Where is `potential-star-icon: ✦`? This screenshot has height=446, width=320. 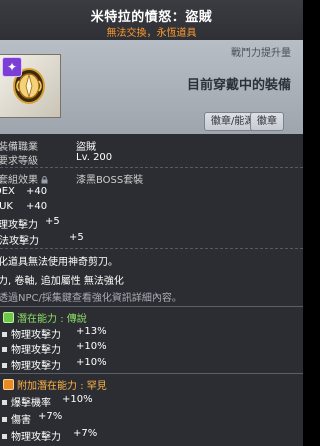 potential-star-icon: ✦ is located at coordinates (12, 67).